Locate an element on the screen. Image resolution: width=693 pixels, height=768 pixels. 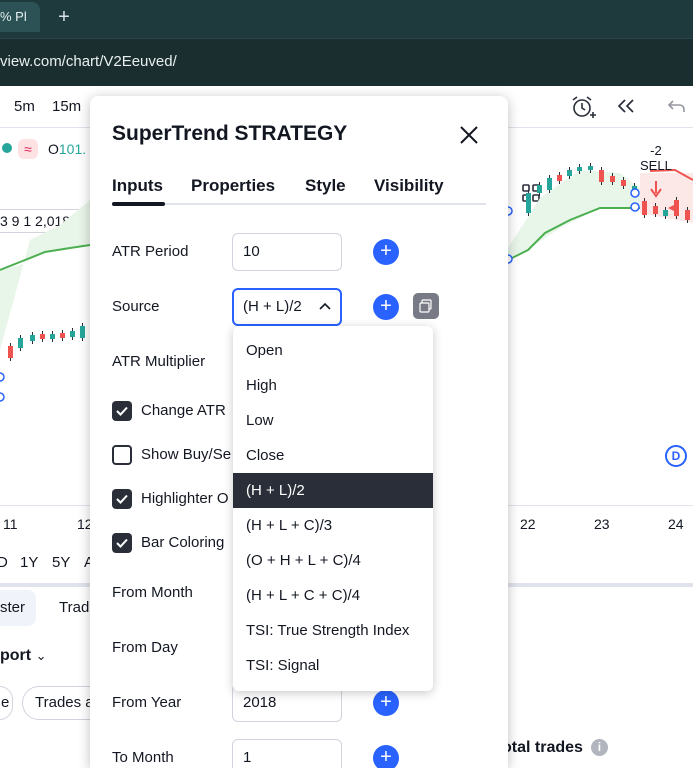
dividend-badge: D is located at coordinates (676, 456).